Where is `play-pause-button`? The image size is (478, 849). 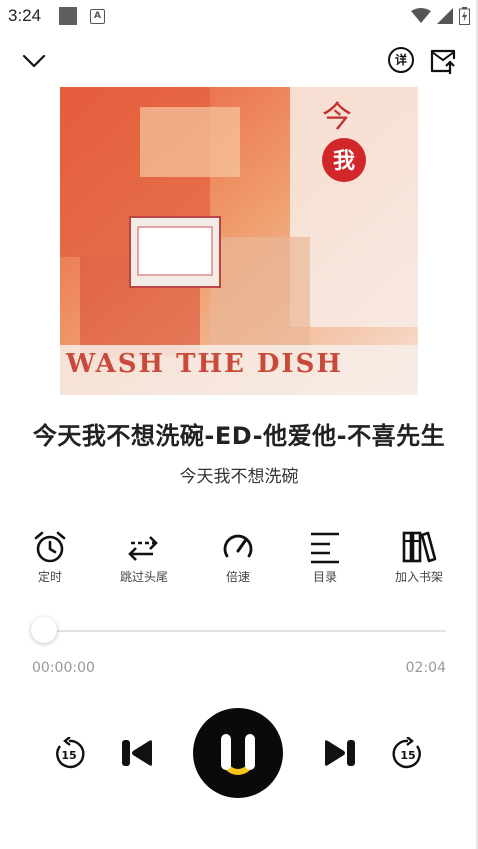
play-pause-button is located at coordinates (238, 753).